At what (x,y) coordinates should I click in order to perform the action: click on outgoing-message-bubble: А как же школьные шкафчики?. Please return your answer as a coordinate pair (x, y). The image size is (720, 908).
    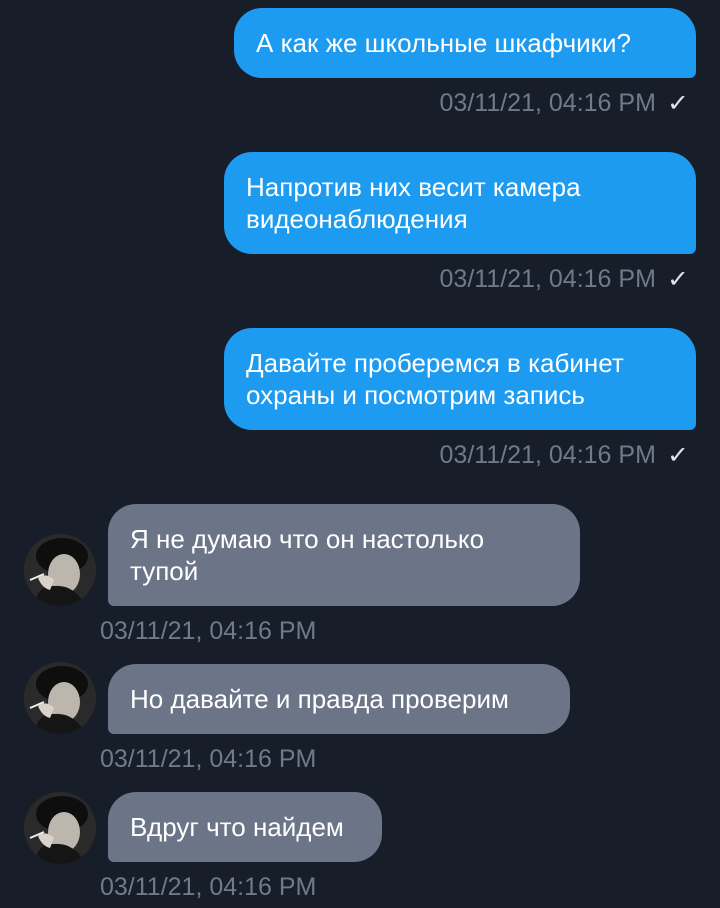
    Looking at the image, I should click on (465, 43).